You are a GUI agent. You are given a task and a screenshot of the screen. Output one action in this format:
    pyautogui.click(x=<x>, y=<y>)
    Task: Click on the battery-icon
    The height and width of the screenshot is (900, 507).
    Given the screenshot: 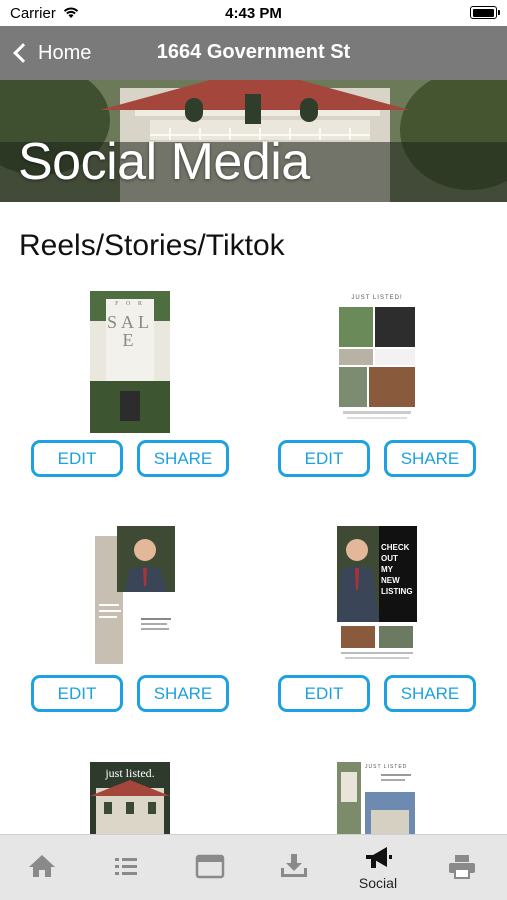 What is the action you would take?
    pyautogui.click(x=485, y=12)
    